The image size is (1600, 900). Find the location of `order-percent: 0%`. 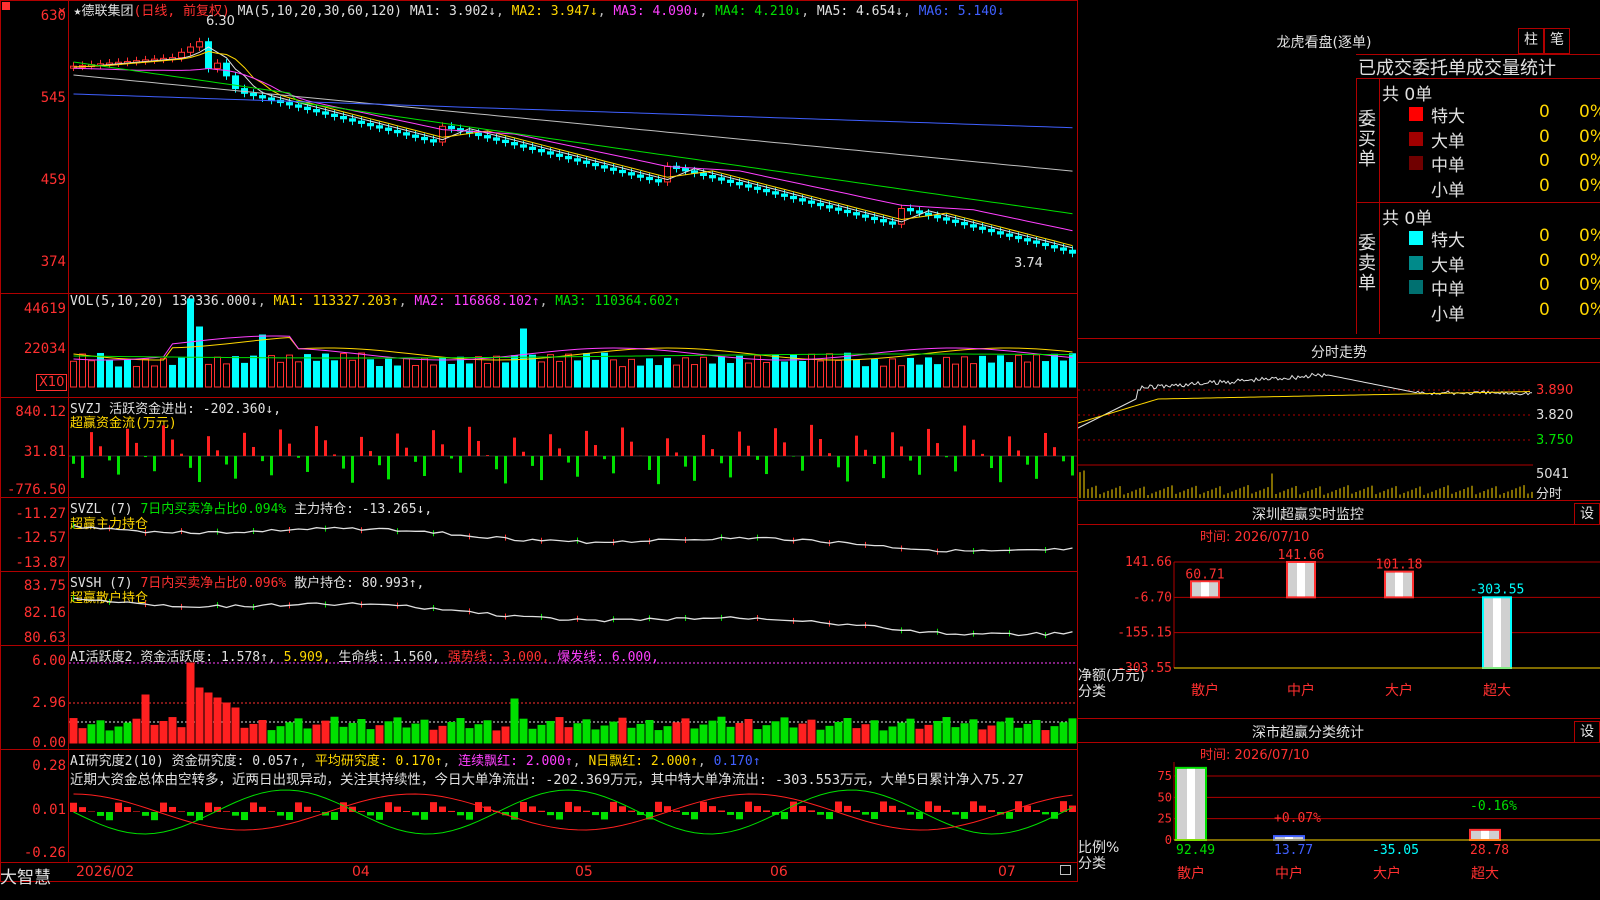

order-percent: 0% is located at coordinates (1589, 236).